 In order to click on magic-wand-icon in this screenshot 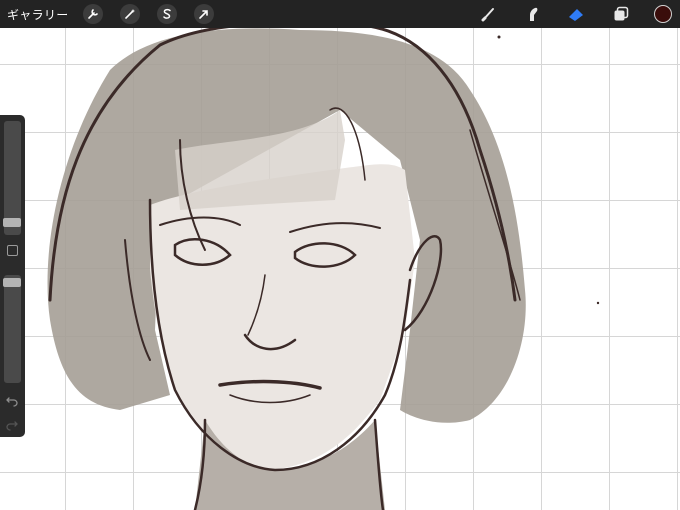, I will do `click(129, 14)`.